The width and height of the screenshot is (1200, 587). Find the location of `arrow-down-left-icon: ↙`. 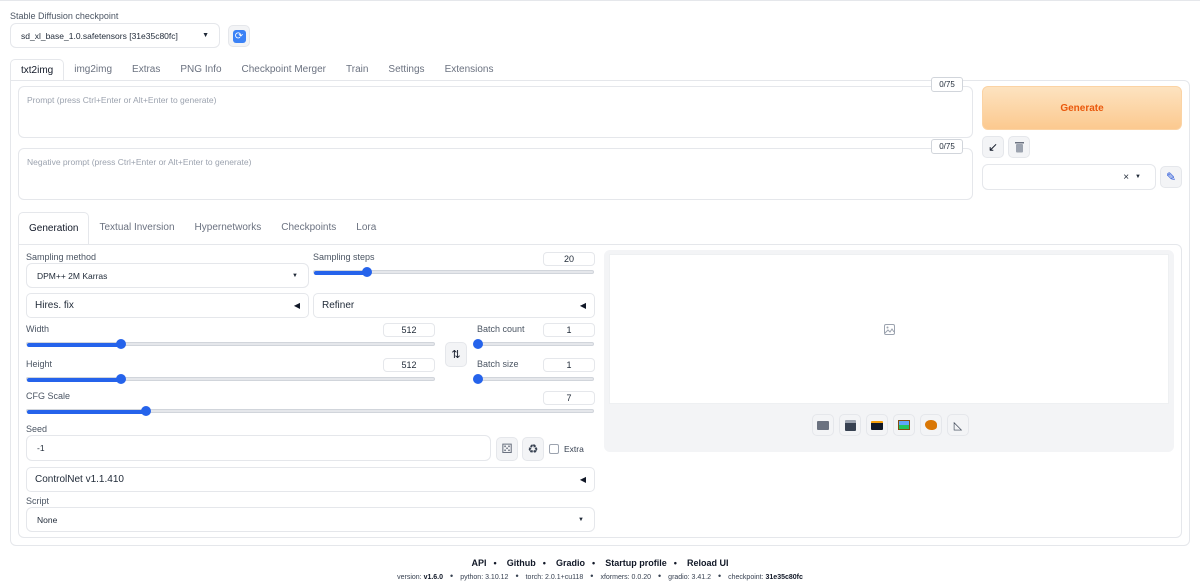

arrow-down-left-icon: ↙ is located at coordinates (993, 147).